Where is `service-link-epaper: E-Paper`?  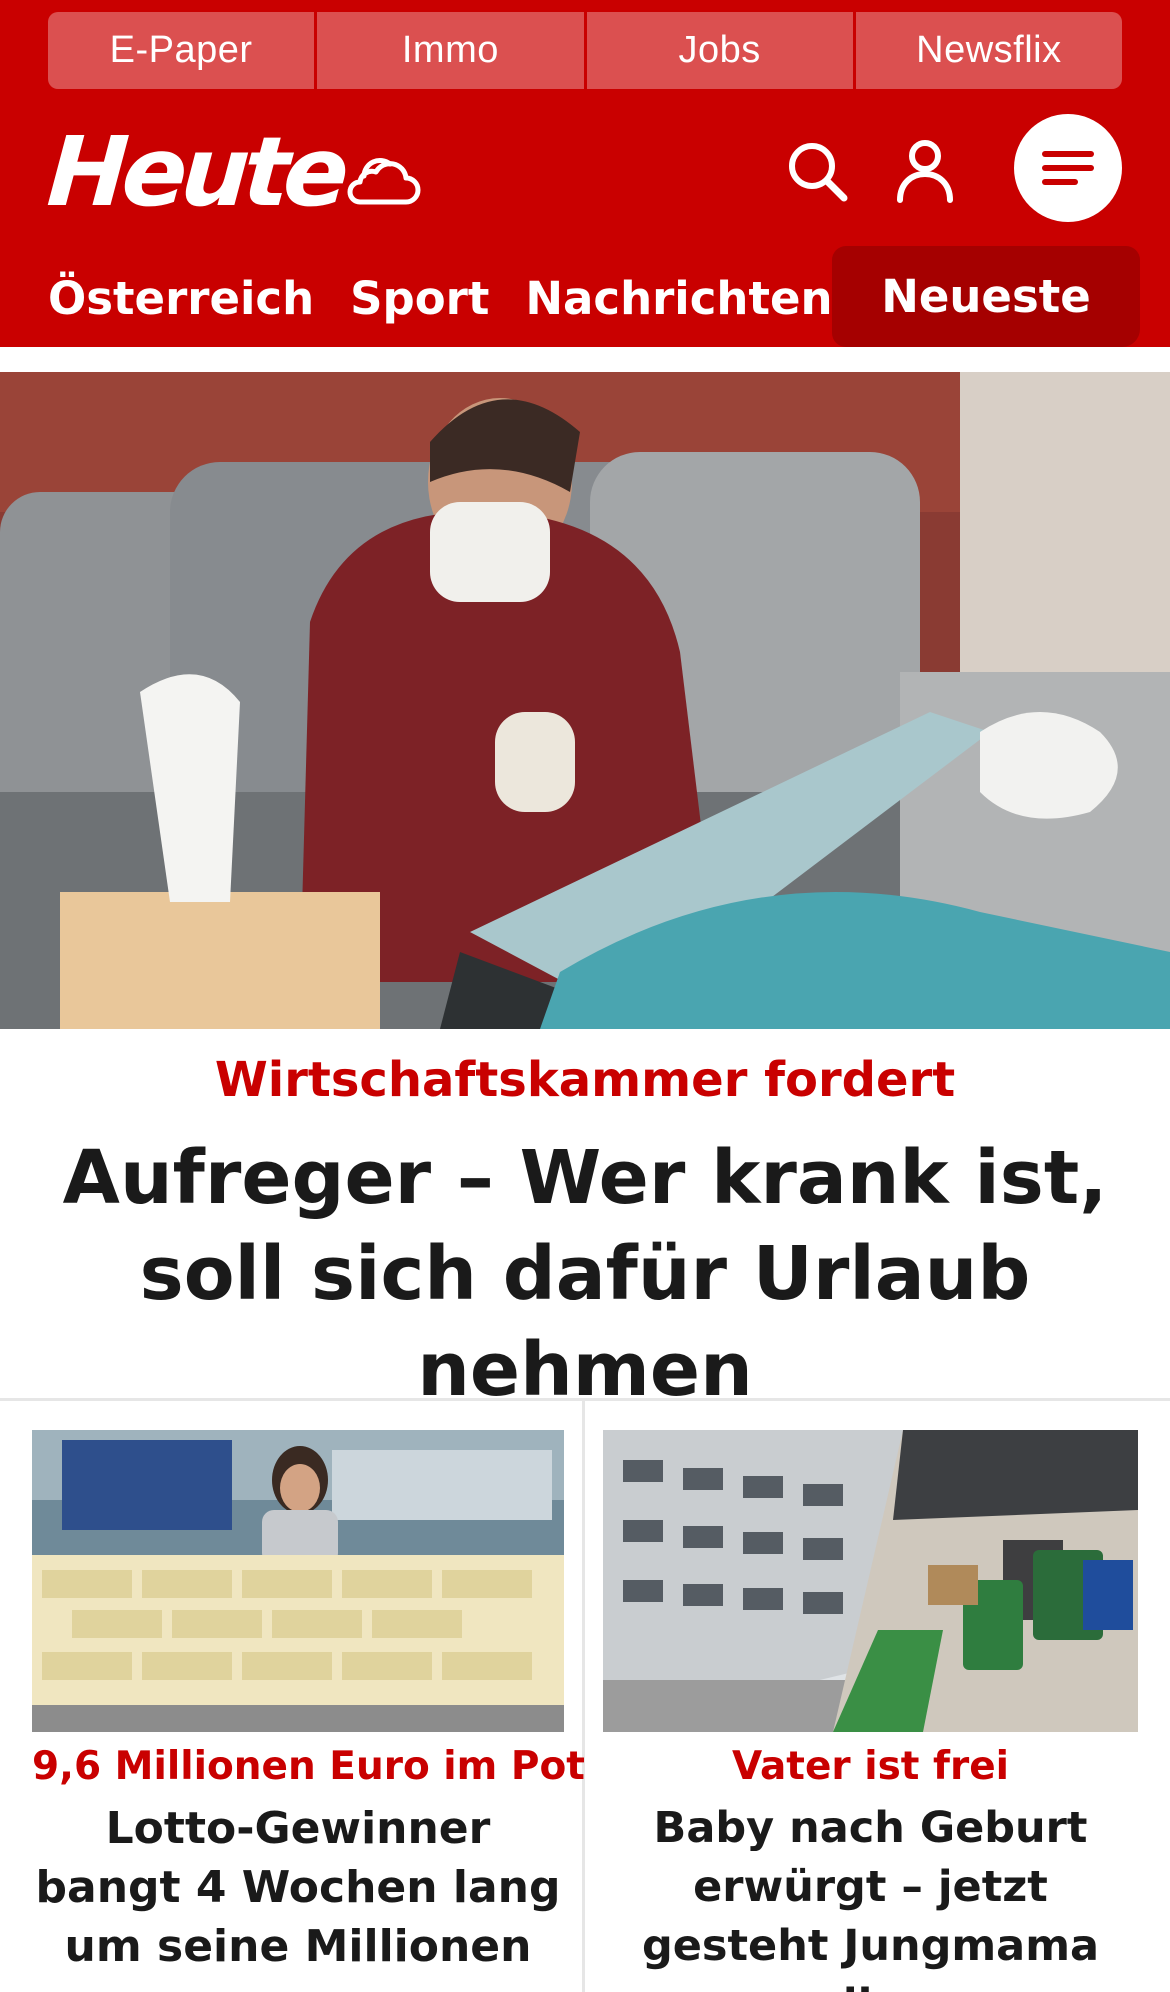
service-link-epaper: E-Paper is located at coordinates (183, 50).